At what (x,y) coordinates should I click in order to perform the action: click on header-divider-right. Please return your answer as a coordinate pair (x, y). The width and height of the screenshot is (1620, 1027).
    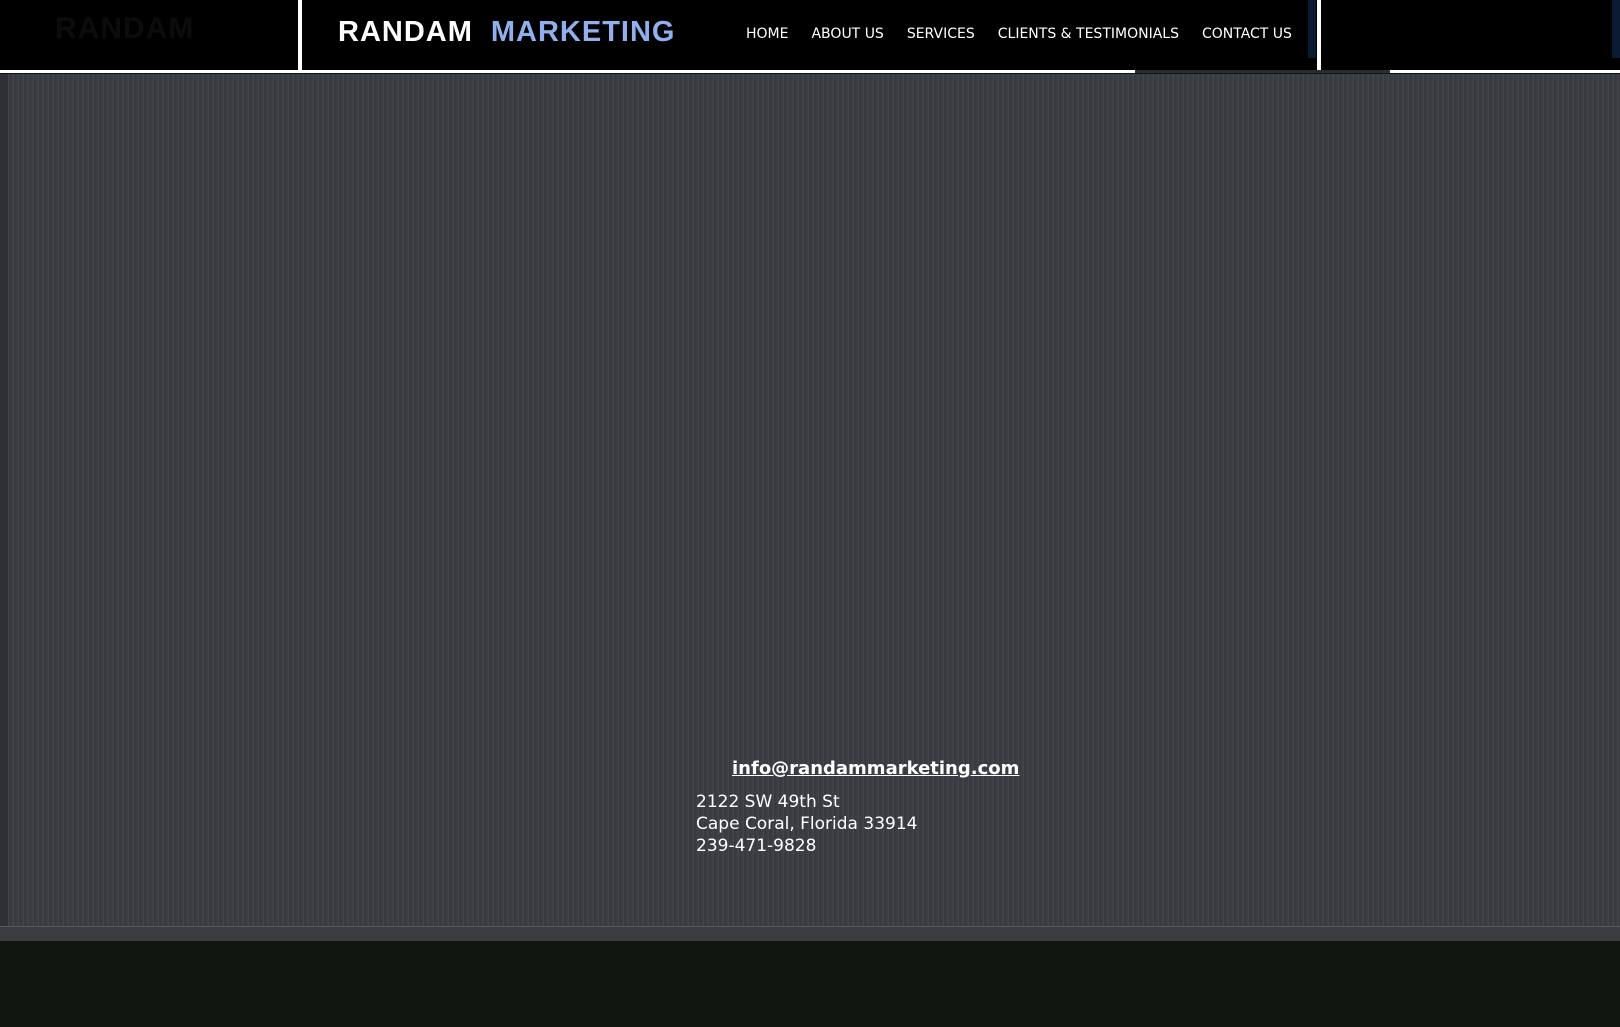
    Looking at the image, I should click on (1319, 36).